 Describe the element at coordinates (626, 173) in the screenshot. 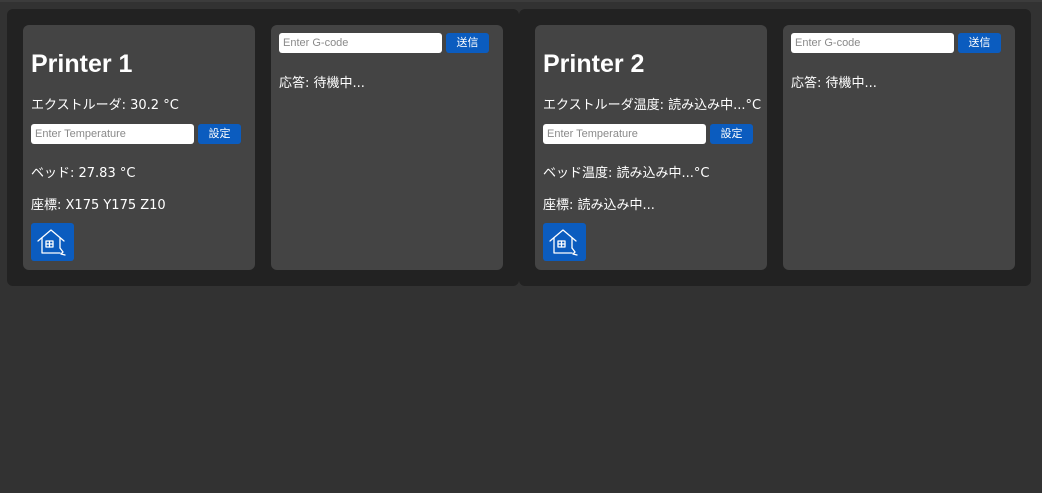

I see `bed-temperature: ベッド温度: 読み込み中...°C` at that location.